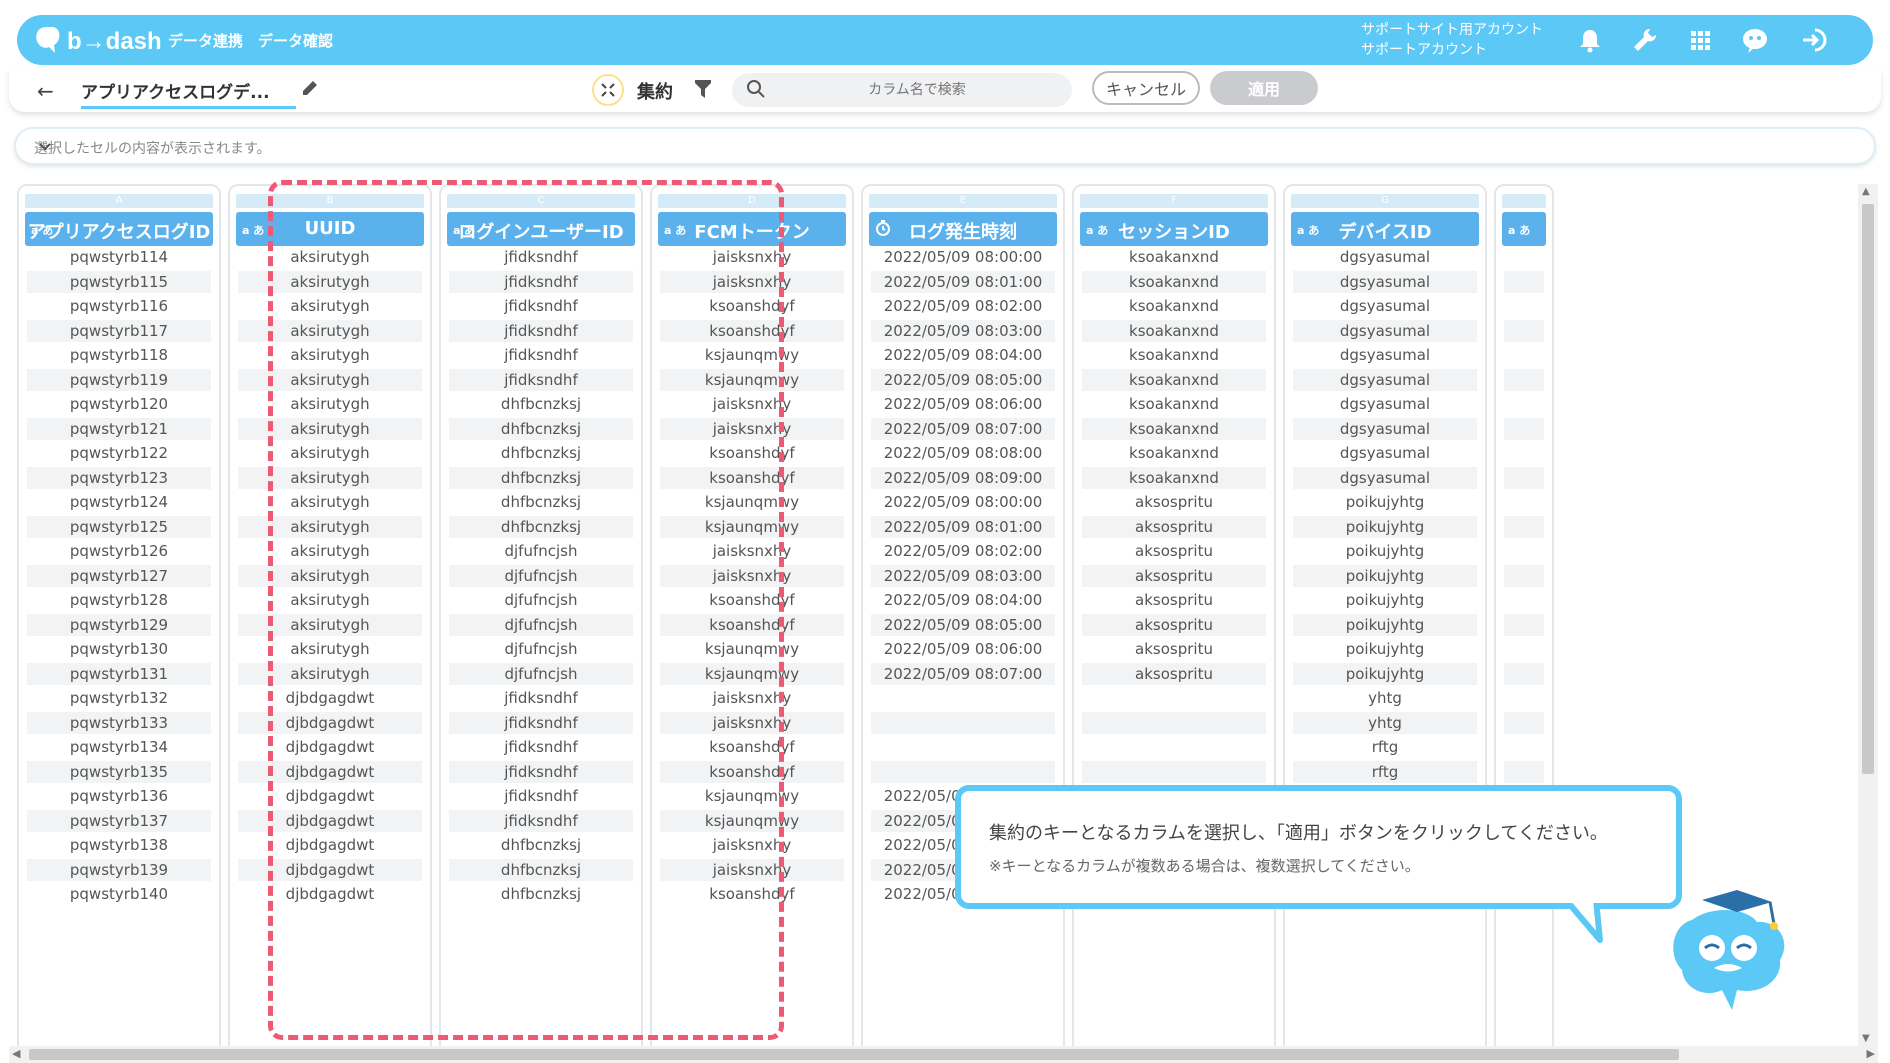 The image size is (1890, 1063). Describe the element at coordinates (119, 526) in the screenshot. I see `table-cell: pqwstyrb125` at that location.